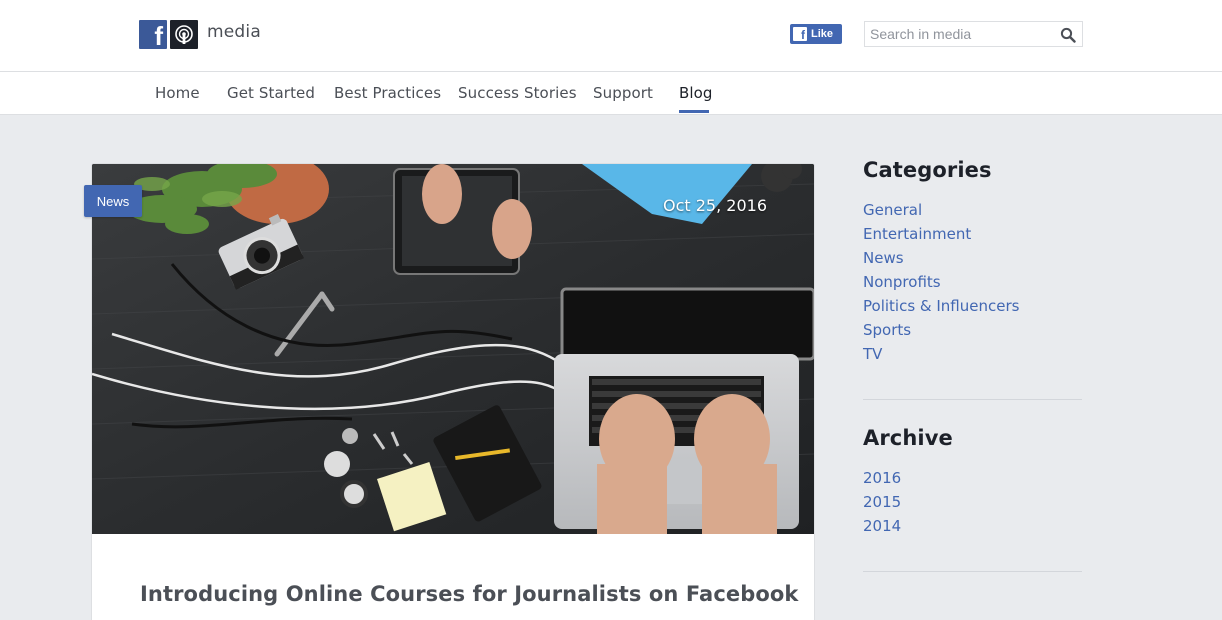 This screenshot has height=620, width=1222. What do you see at coordinates (153, 34) in the screenshot?
I see `facebook-logo-icon: f` at bounding box center [153, 34].